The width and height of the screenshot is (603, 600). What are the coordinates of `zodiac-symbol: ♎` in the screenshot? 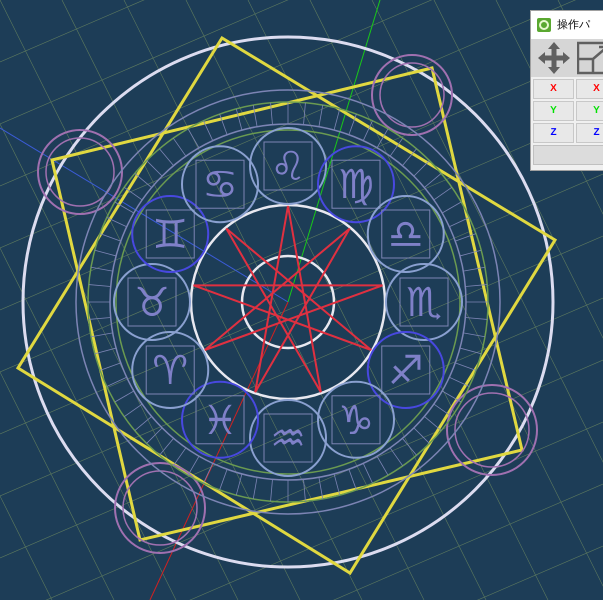 It's located at (406, 235).